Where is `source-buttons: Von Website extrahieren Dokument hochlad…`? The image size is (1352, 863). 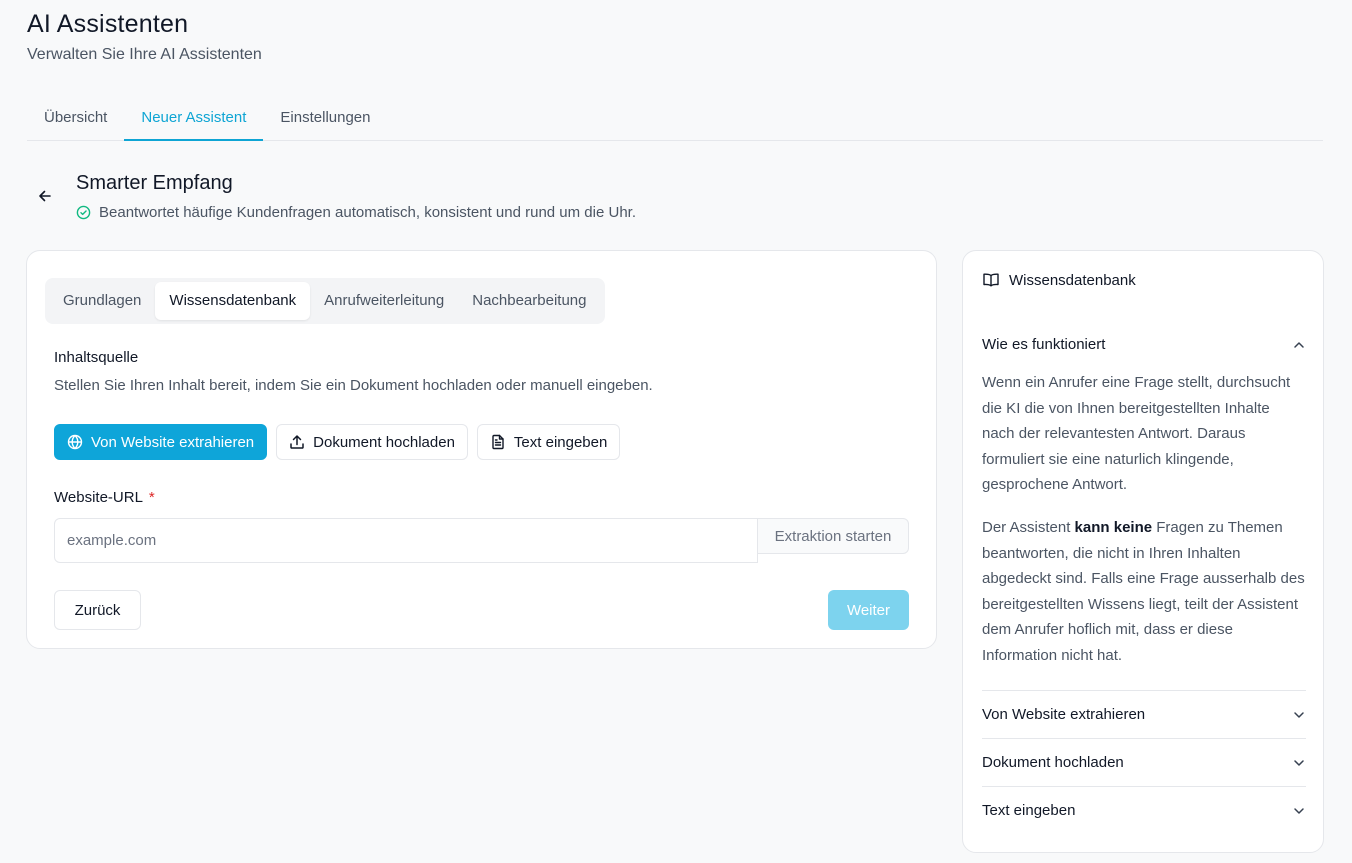 source-buttons: Von Website extrahieren Dokument hochlad… is located at coordinates (337, 442).